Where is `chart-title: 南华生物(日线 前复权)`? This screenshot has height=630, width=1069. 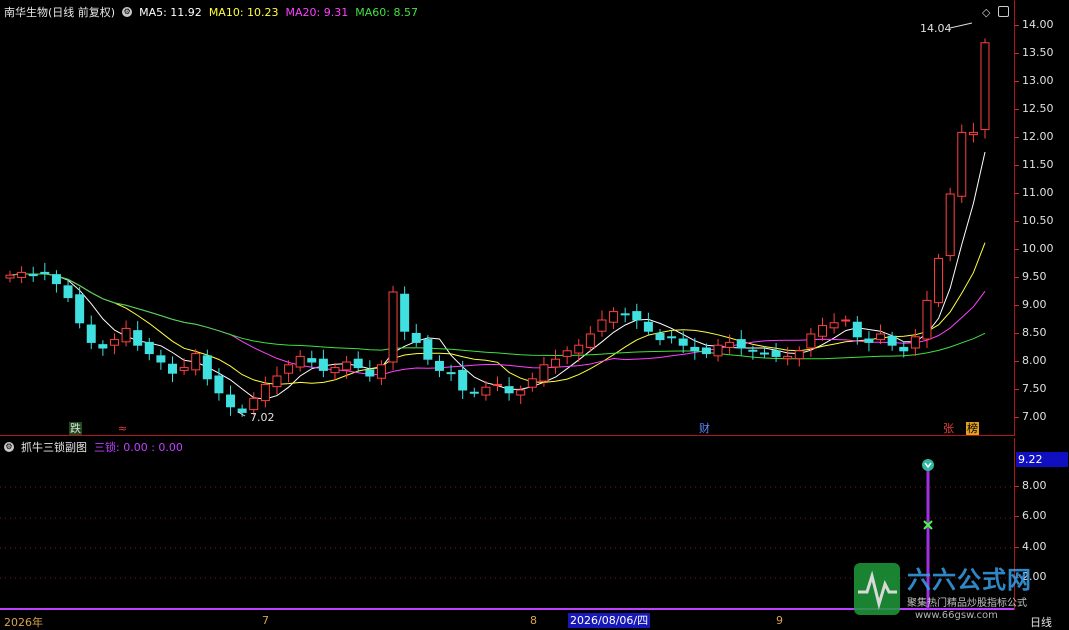 chart-title: 南华生物(日线 前复权) is located at coordinates (59, 12).